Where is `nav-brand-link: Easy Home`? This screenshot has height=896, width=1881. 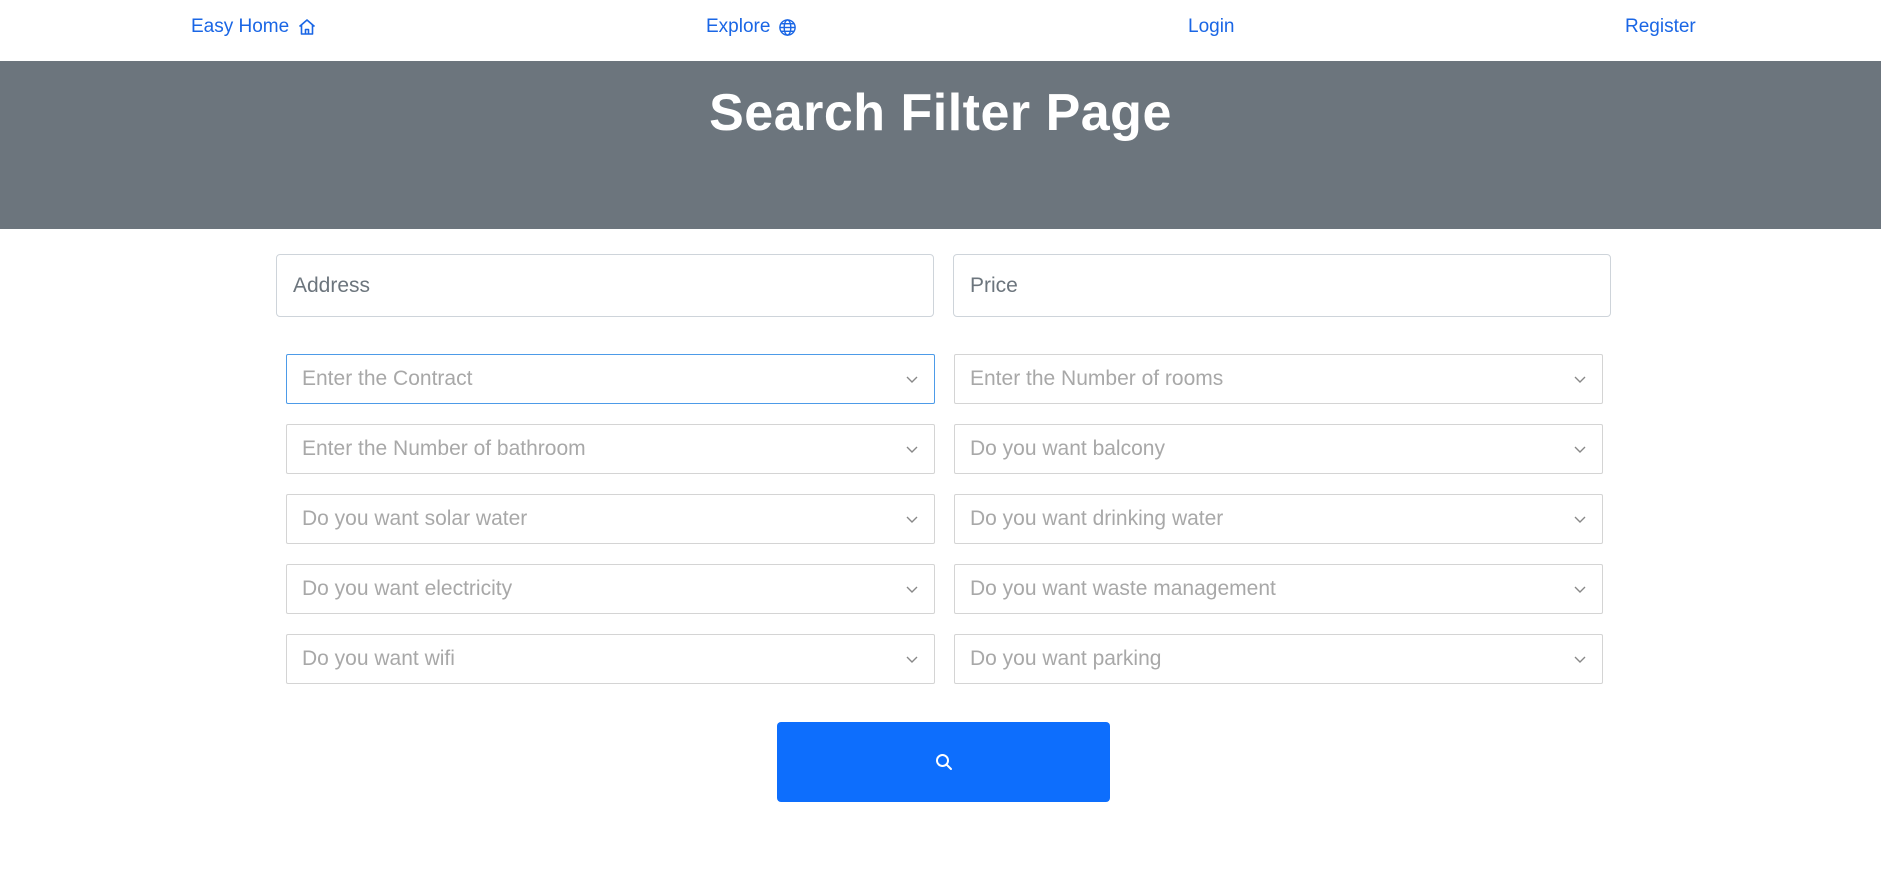 nav-brand-link: Easy Home is located at coordinates (254, 27).